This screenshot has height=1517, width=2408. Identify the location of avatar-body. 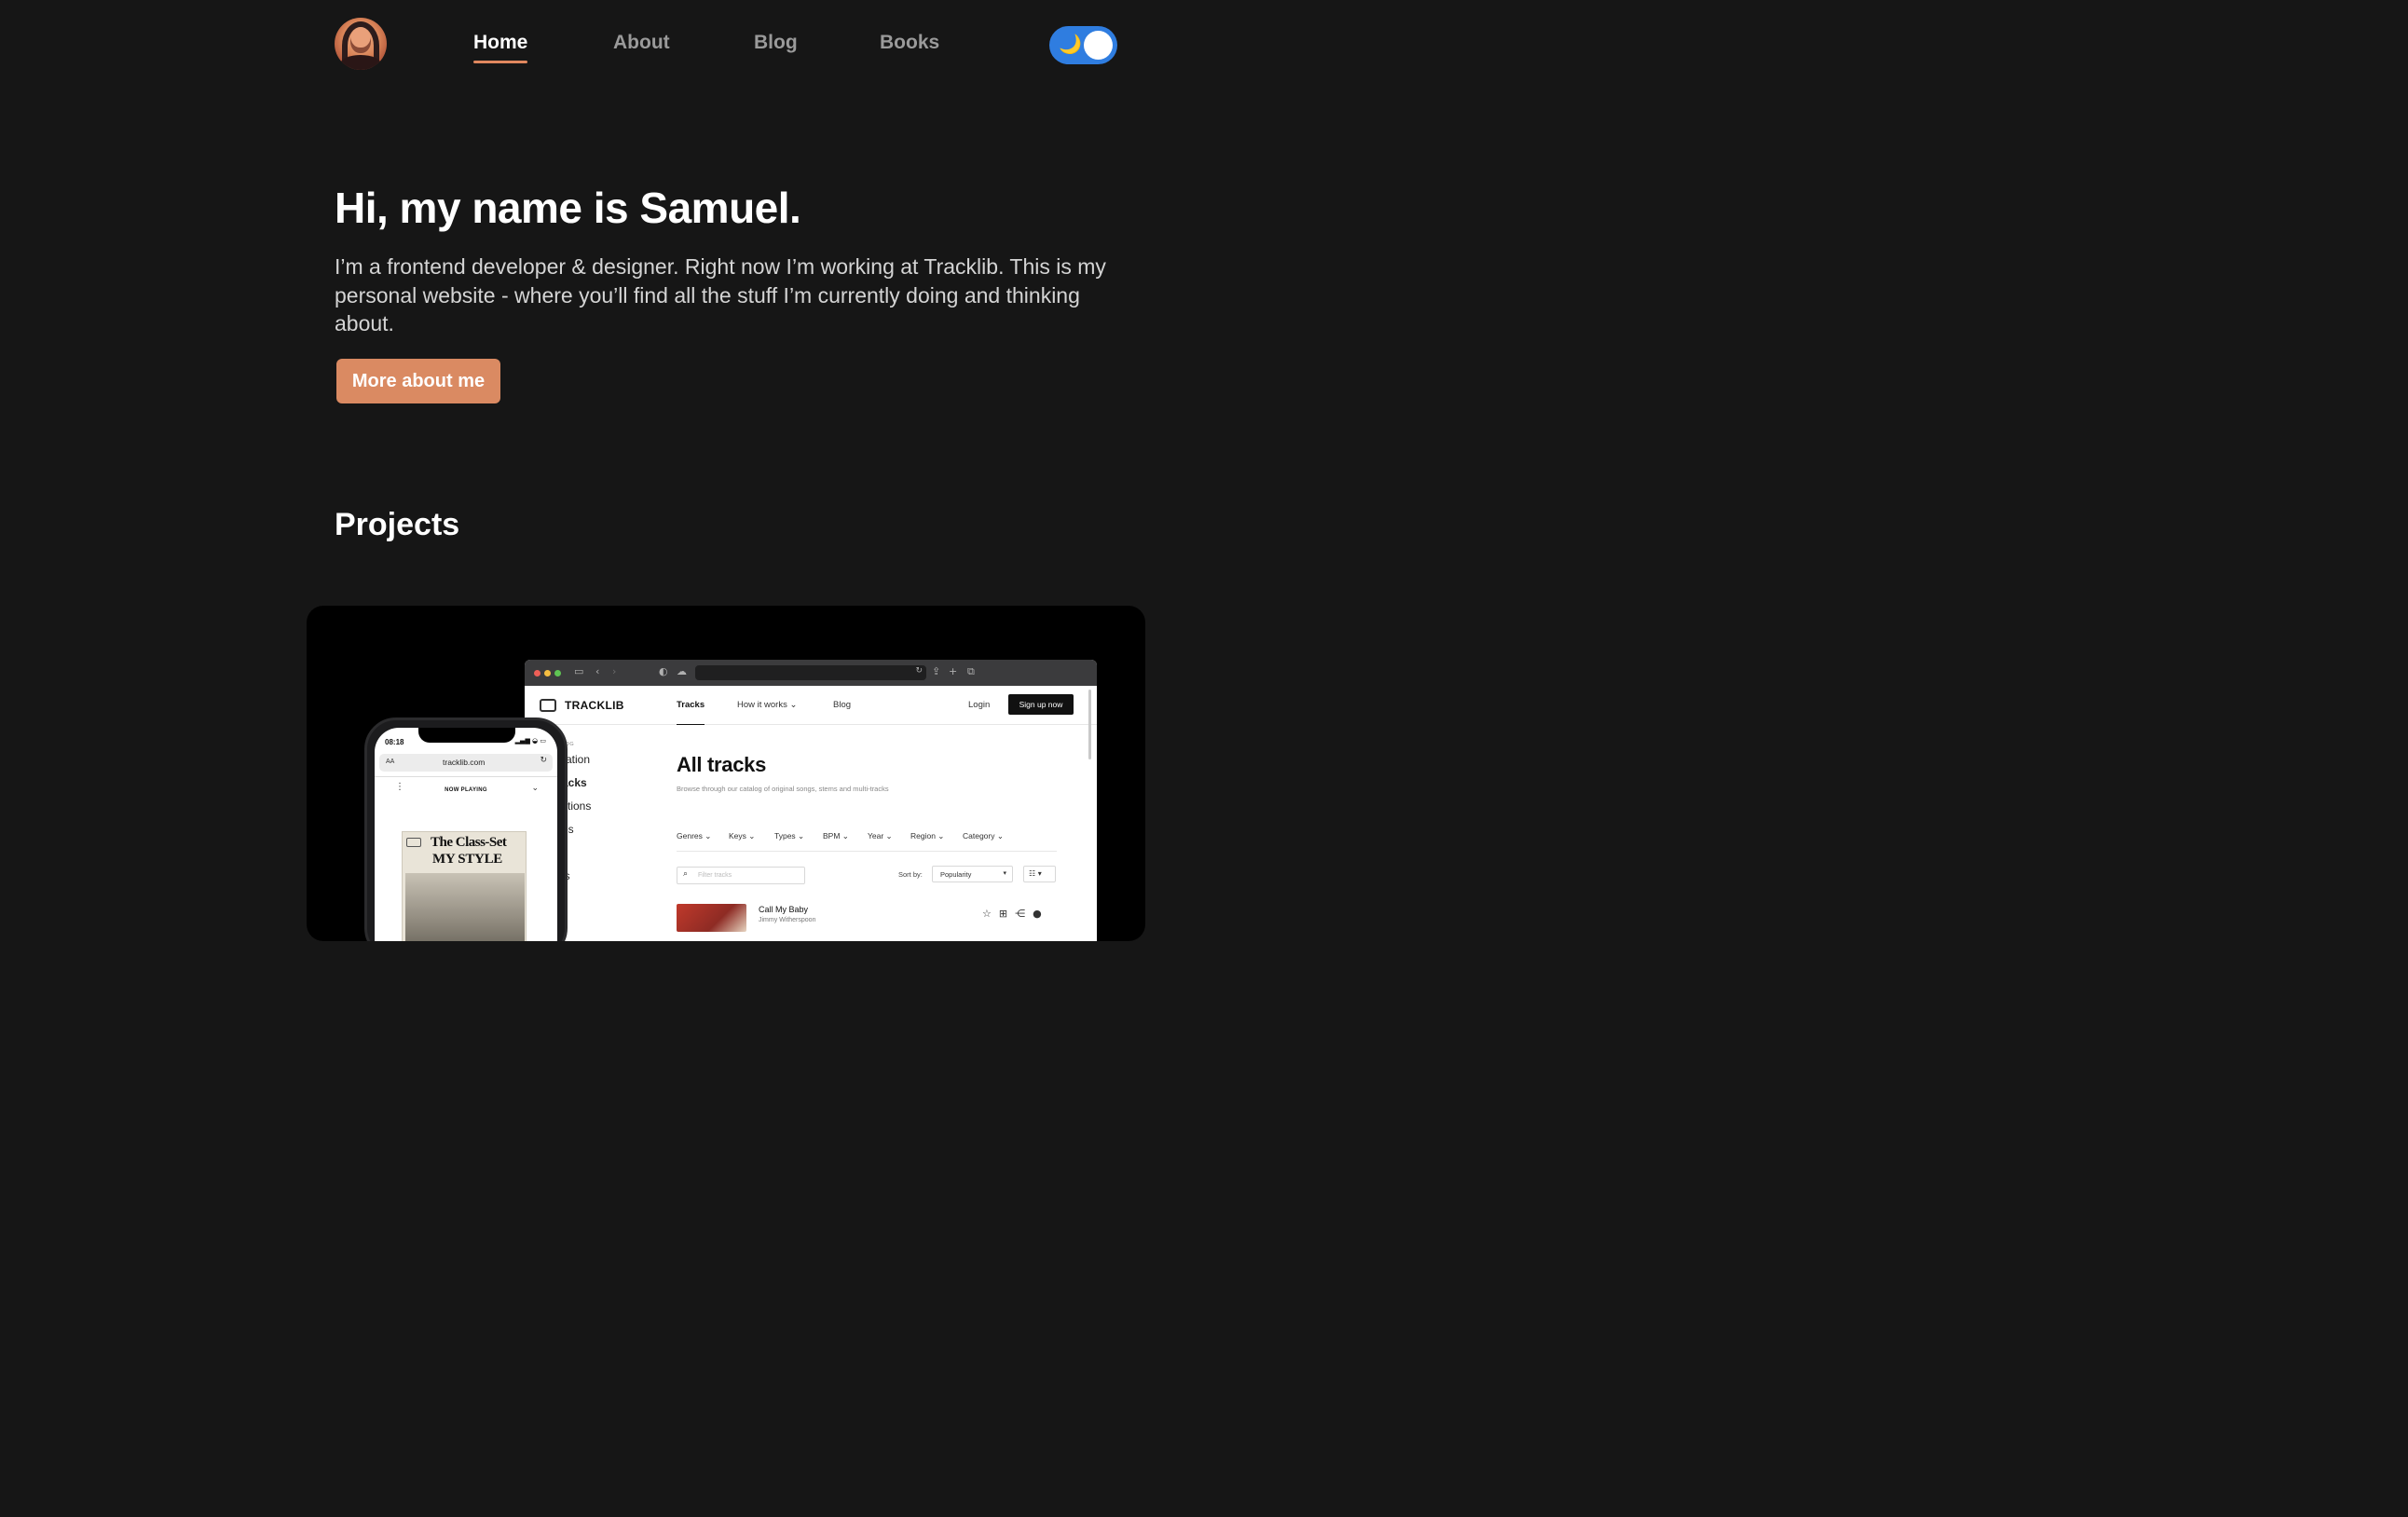
(361, 62).